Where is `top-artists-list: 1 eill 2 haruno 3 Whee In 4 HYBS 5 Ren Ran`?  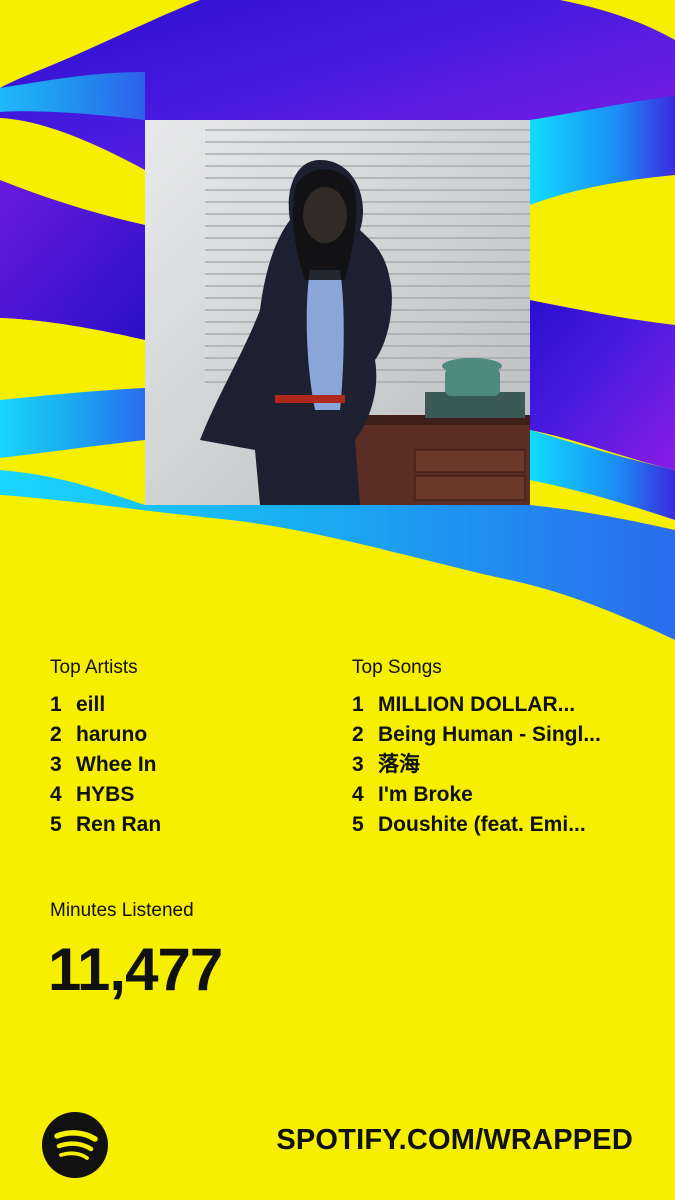 top-artists-list: 1 eill 2 haruno 3 Whee In 4 HYBS 5 Ren Ran is located at coordinates (105, 765).